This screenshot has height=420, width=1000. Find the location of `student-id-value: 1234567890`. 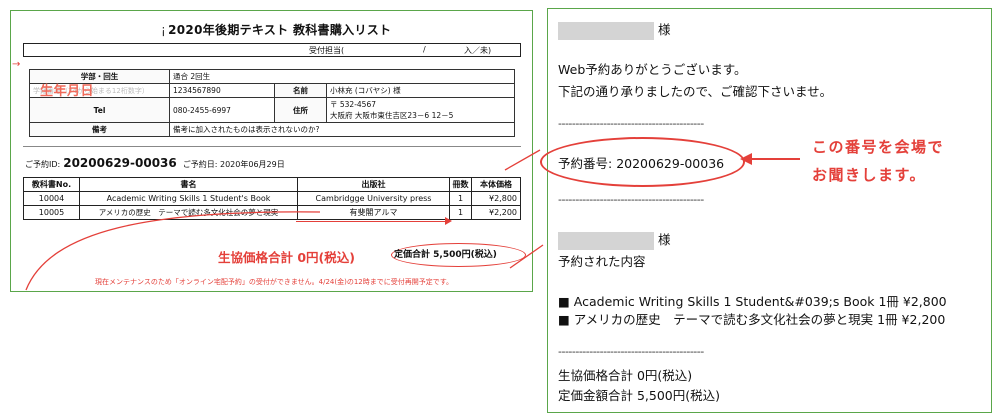

student-id-value: 1234567890 is located at coordinates (222, 90).